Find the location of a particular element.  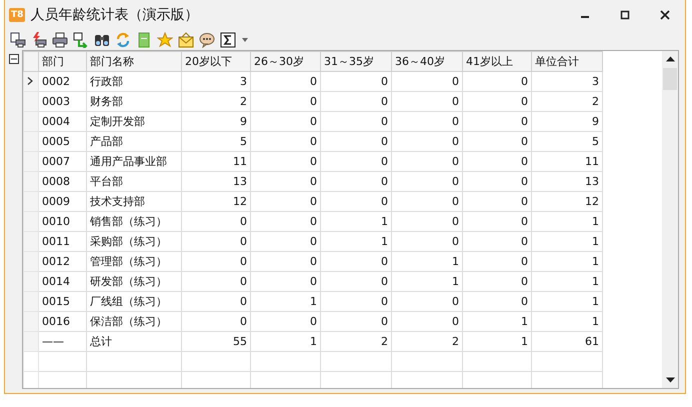

document-printer-icon is located at coordinates (18, 40).